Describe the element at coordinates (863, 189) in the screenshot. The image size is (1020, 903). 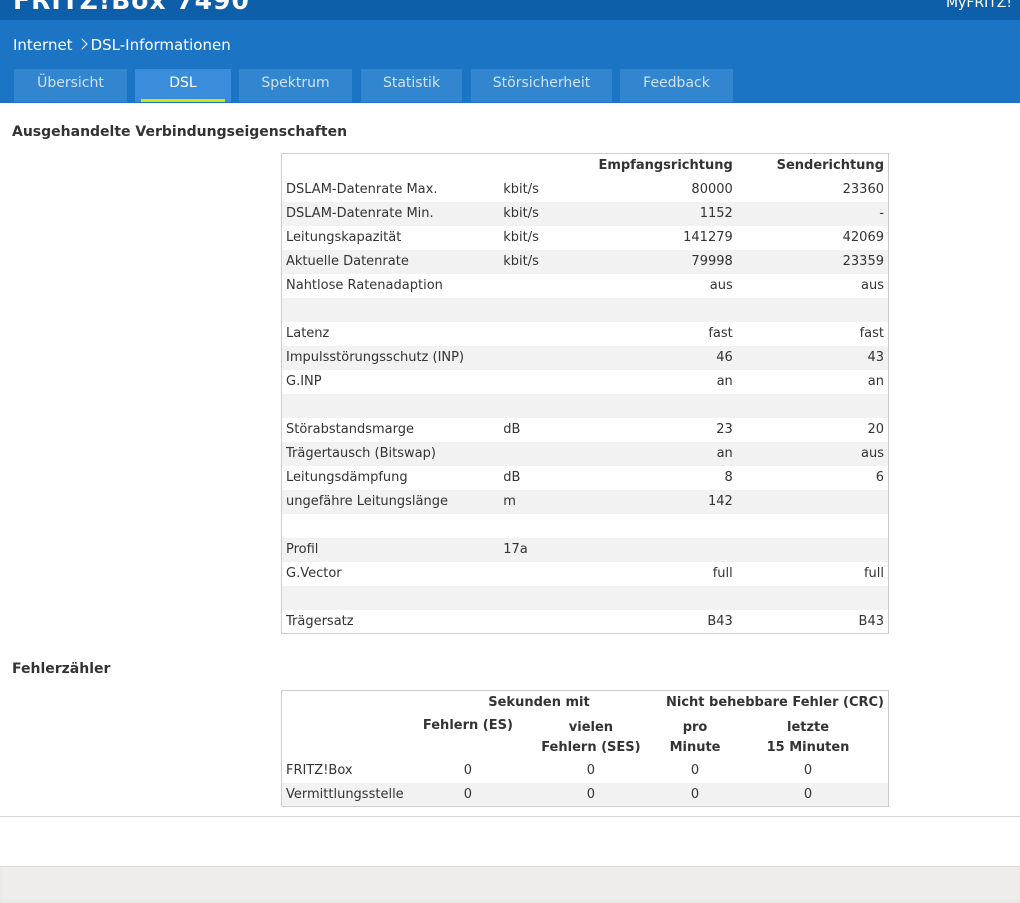
I see `cell-up: 23360` at that location.